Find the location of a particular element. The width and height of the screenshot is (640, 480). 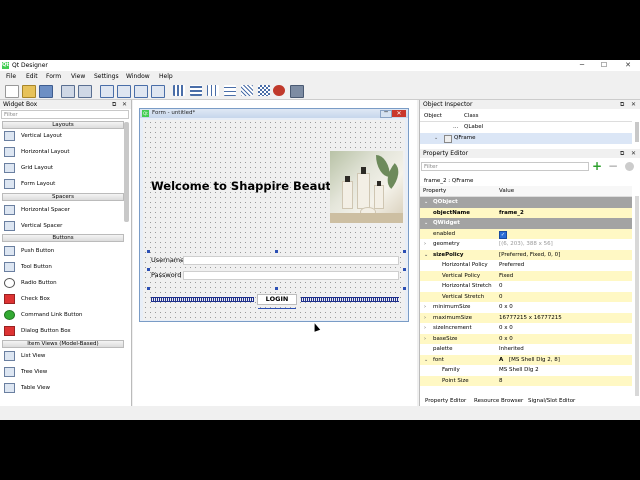

layout-grid-icon is located at coordinates (264, 90).